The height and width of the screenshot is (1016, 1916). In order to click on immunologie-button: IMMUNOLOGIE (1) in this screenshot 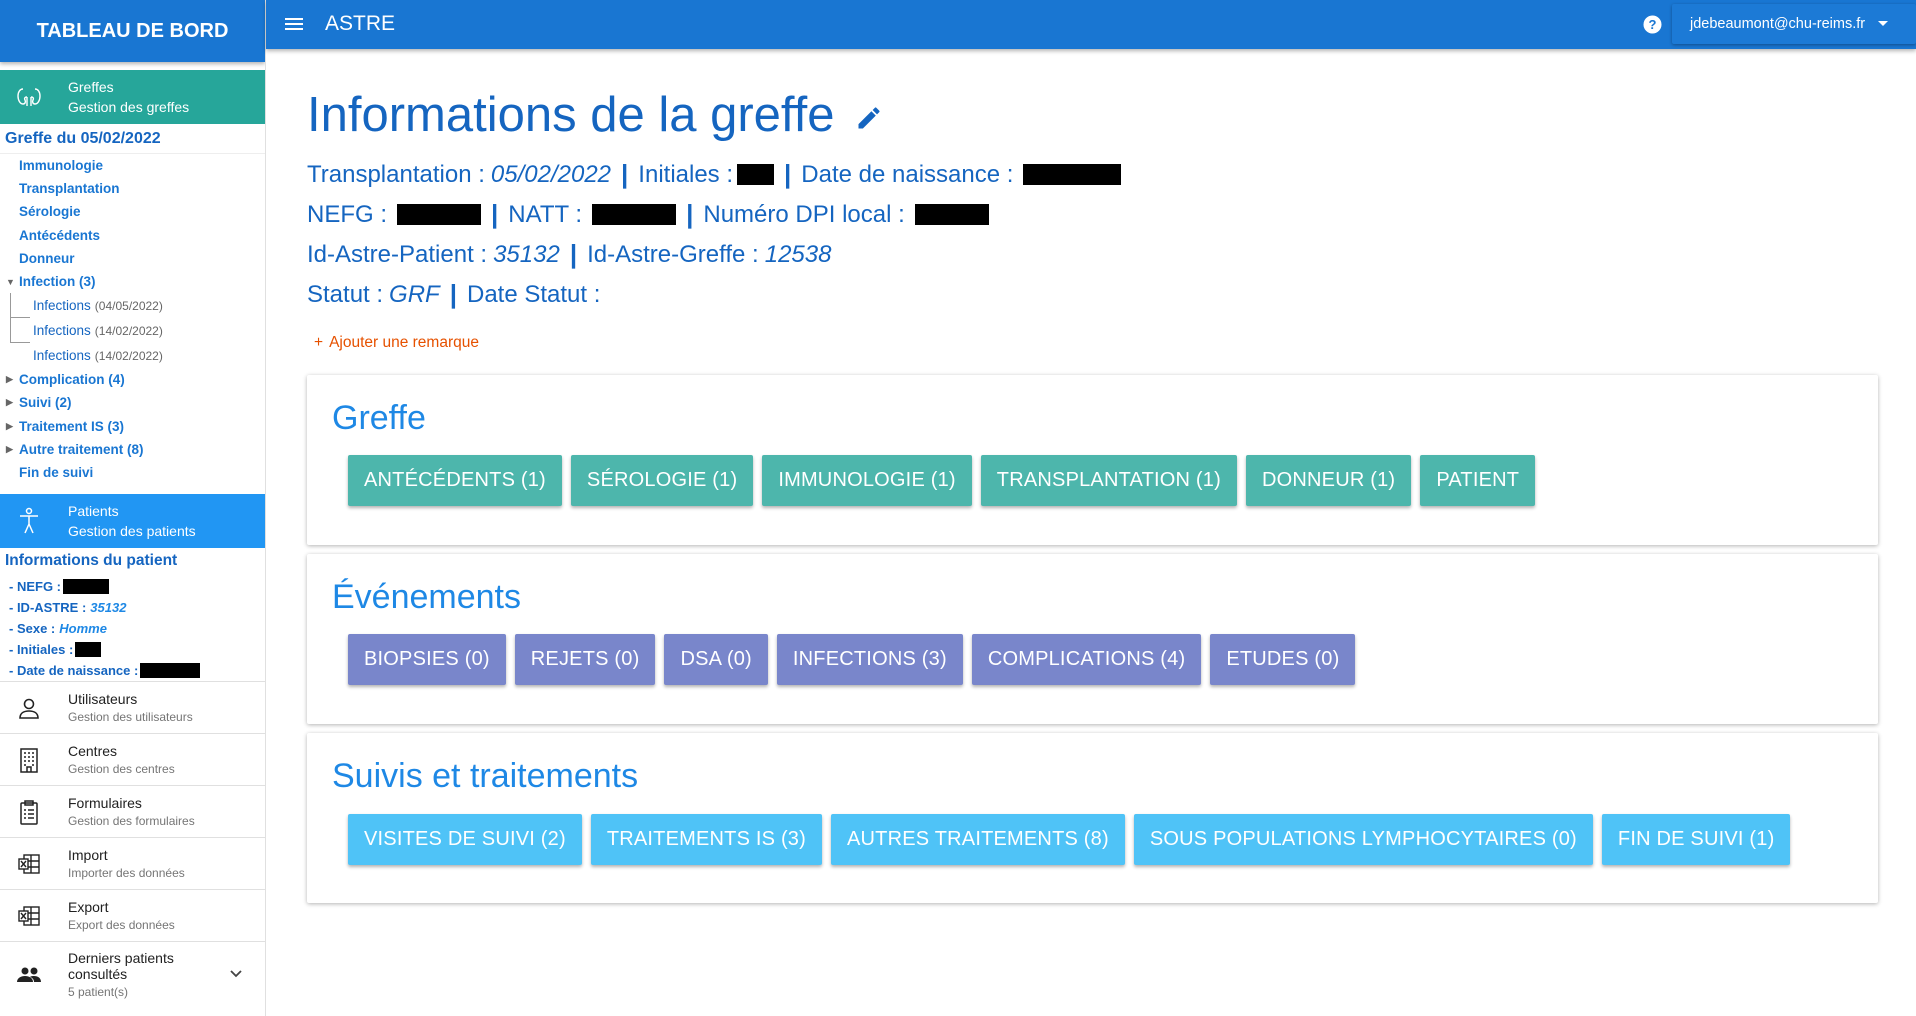, I will do `click(867, 480)`.